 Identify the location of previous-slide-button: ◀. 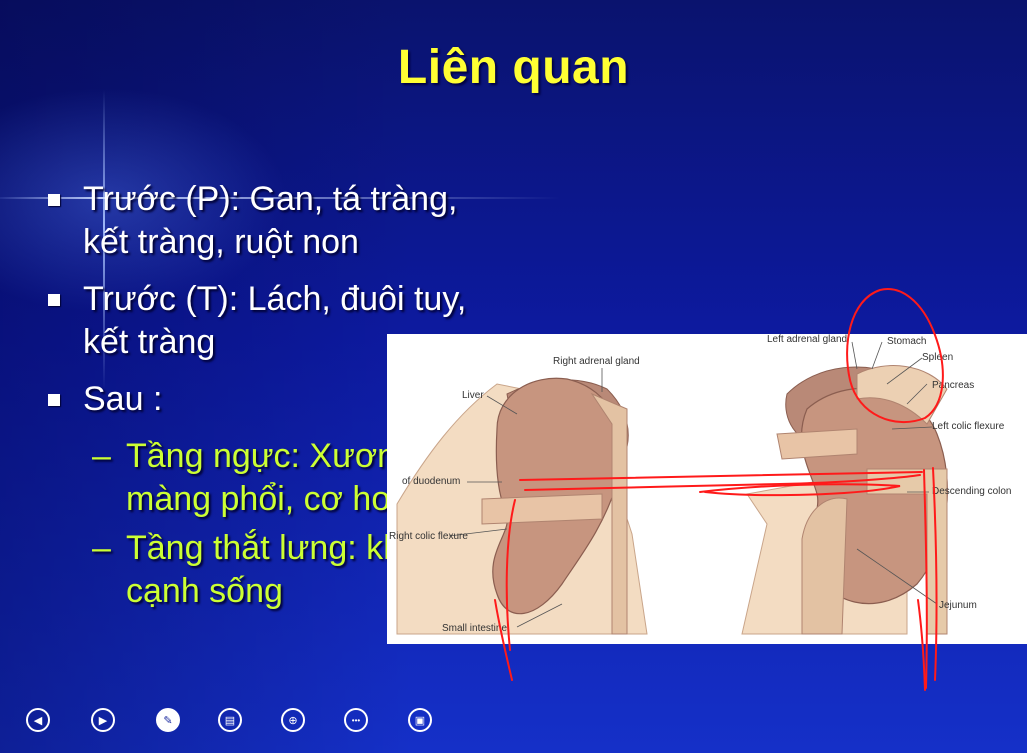
(38, 720).